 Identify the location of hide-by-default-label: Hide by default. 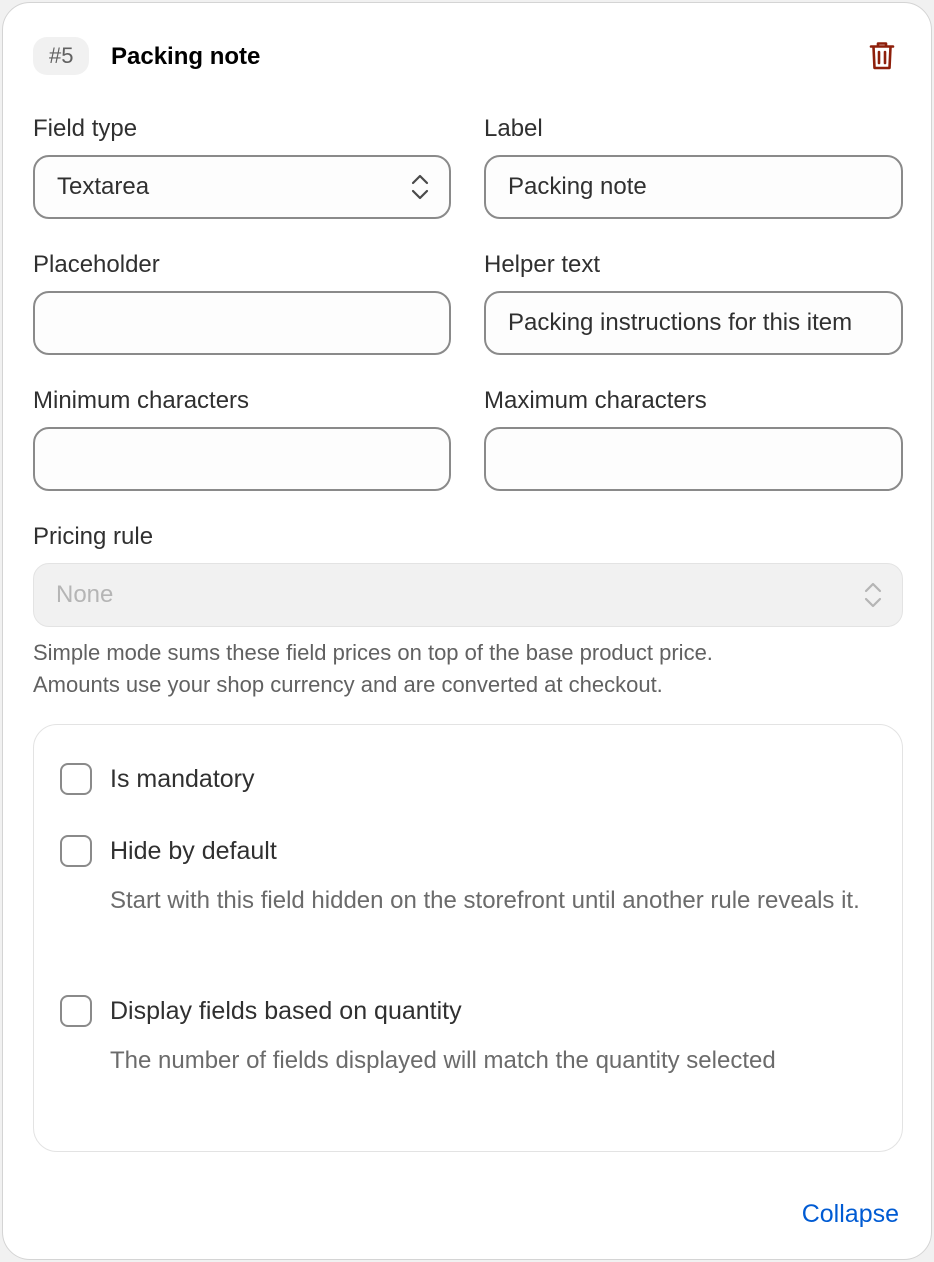
(193, 851).